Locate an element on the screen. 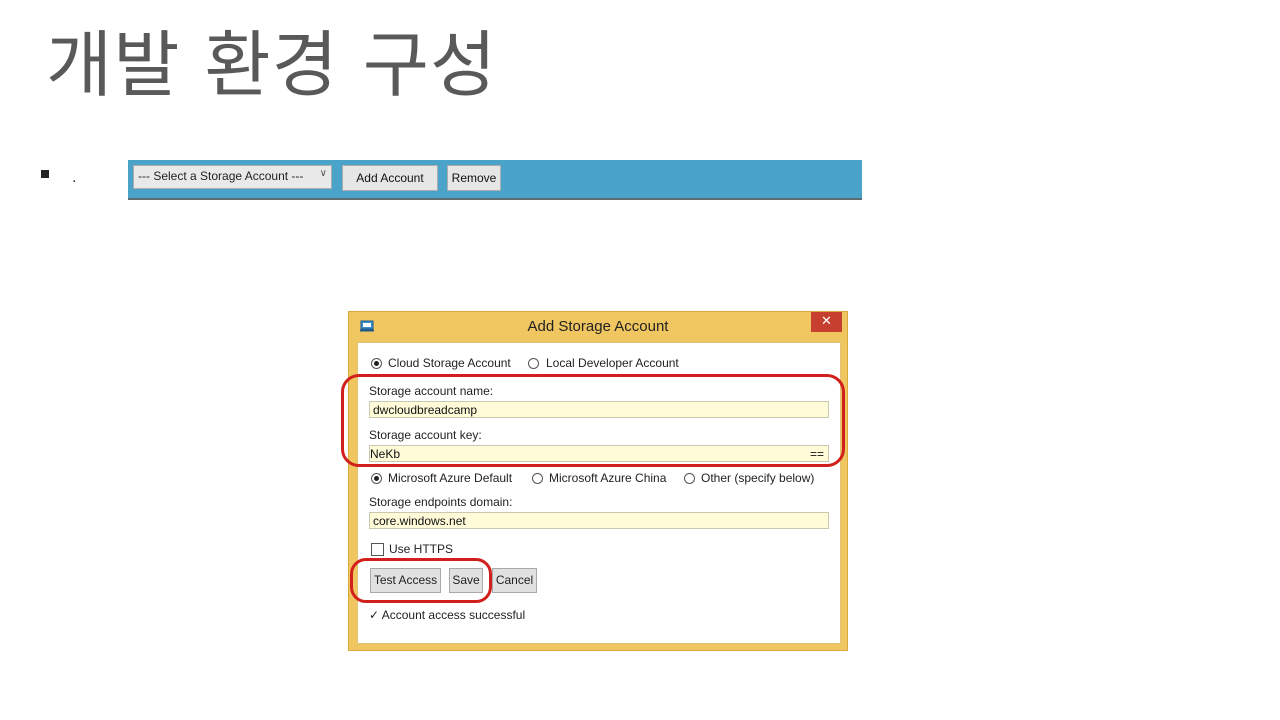 The width and height of the screenshot is (1280, 720). cloud-storage-label: Cloud Storage Account is located at coordinates (449, 363).